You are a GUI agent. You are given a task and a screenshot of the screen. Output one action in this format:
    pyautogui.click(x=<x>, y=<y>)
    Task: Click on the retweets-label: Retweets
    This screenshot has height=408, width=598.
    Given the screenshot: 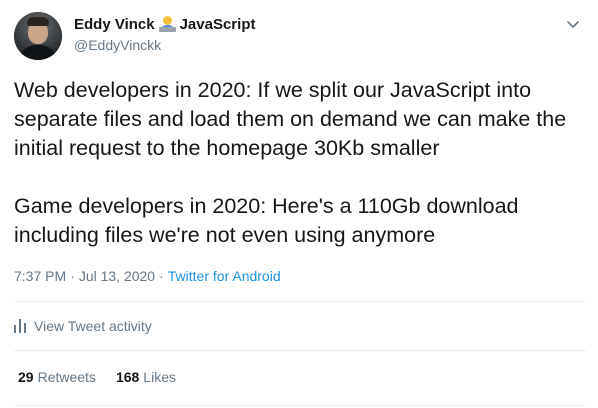 What is the action you would take?
    pyautogui.click(x=66, y=377)
    